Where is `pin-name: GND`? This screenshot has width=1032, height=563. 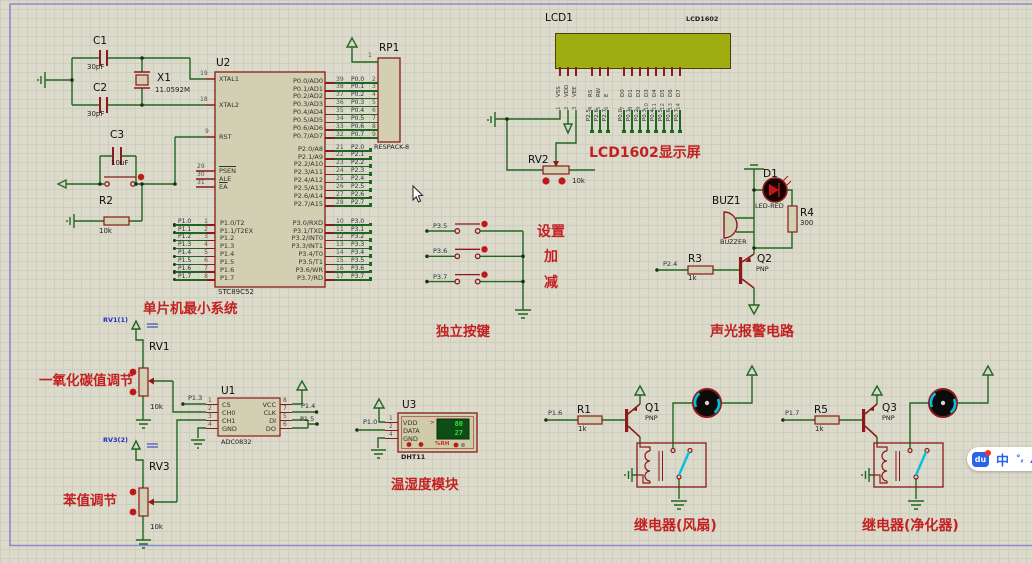 pin-name: GND is located at coordinates (229, 428).